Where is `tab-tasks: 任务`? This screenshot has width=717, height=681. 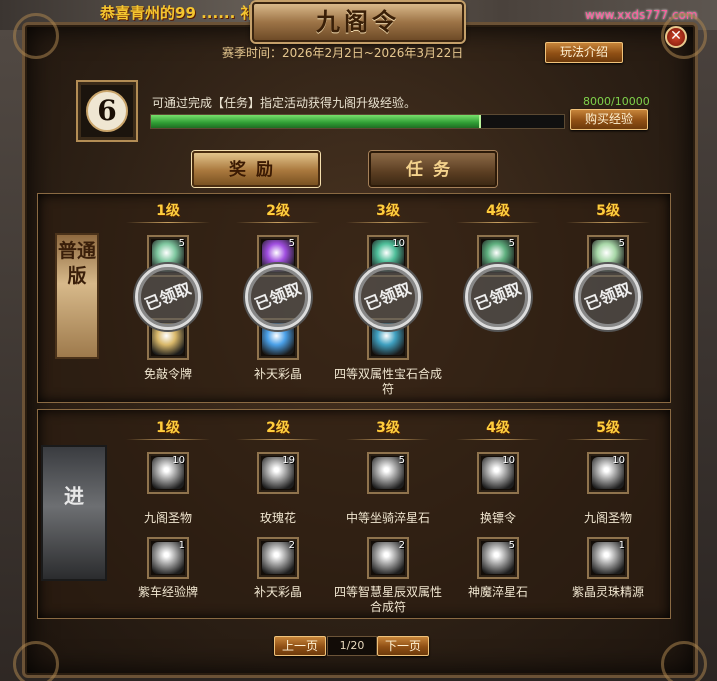 tab-tasks: 任务 is located at coordinates (433, 169).